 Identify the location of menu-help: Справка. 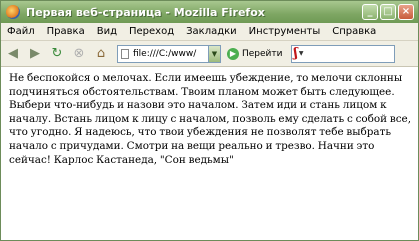
(354, 31).